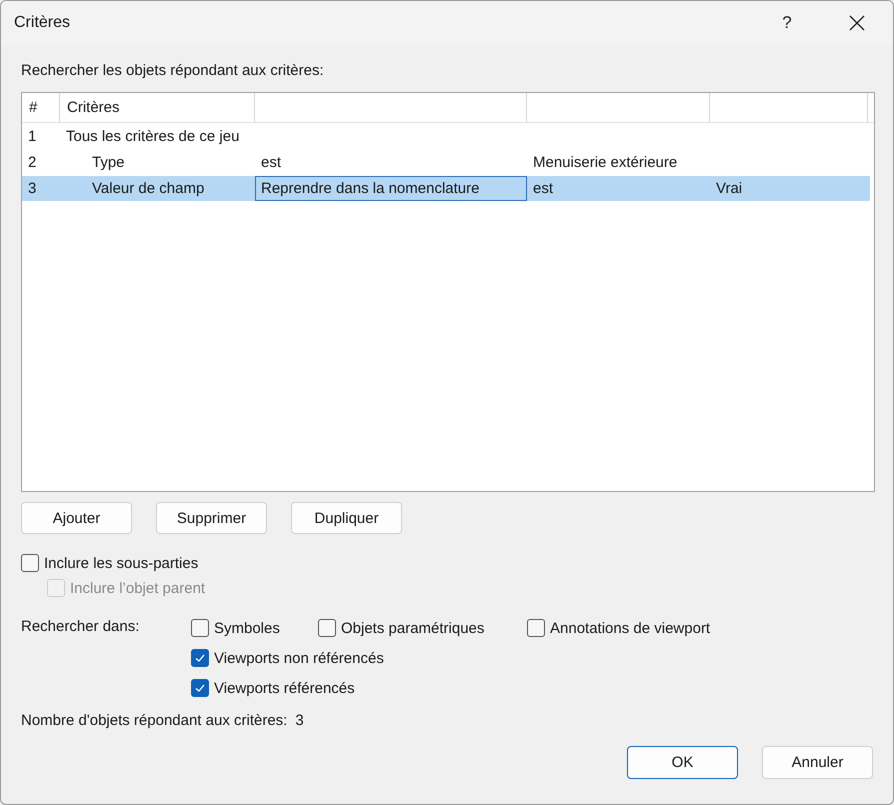 The height and width of the screenshot is (805, 894). I want to click on checkbox-label: Inclure l’objet parent, so click(138, 588).